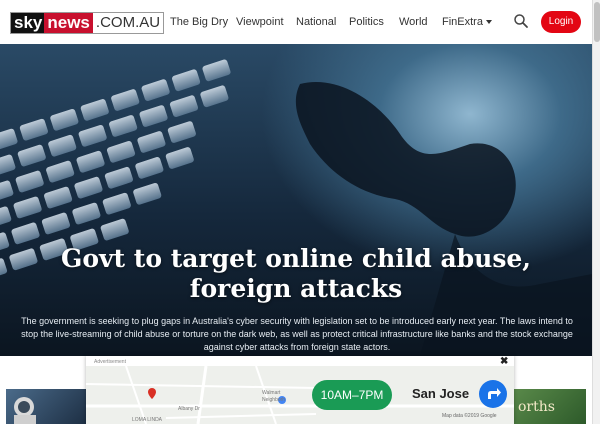 This screenshot has width=600, height=424. Describe the element at coordinates (28, 23) in the screenshot. I see `logo-sky: sky` at that location.